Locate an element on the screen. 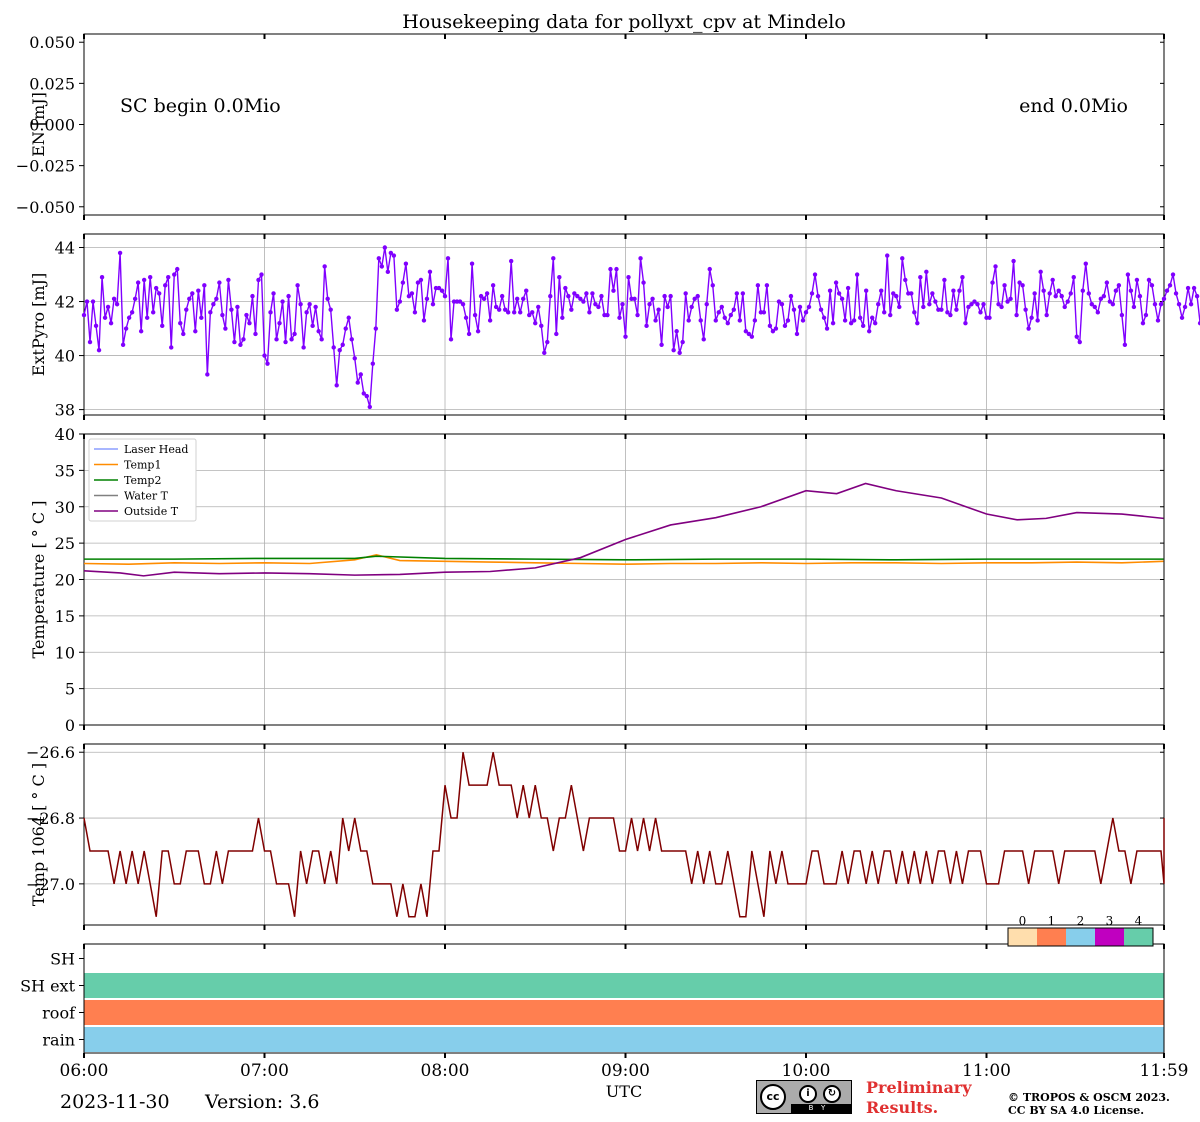 This screenshot has height=1122, width=1200. copyright-line1: © TROPOS & OSCM 2023. is located at coordinates (1089, 1097).